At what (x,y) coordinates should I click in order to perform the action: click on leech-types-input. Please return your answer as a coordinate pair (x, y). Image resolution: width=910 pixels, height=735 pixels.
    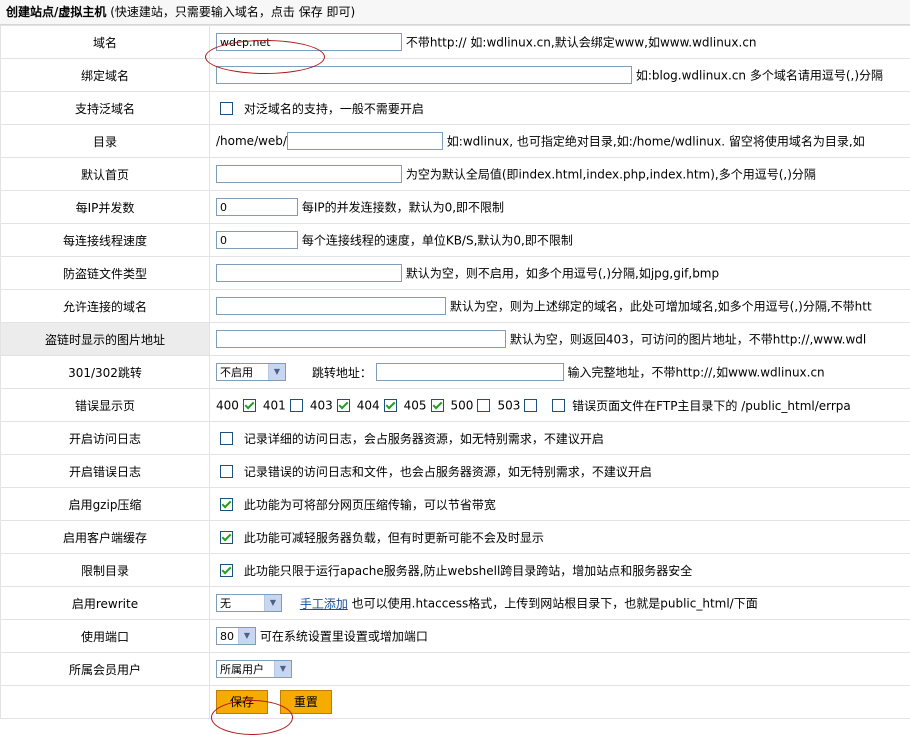
    Looking at the image, I should click on (309, 273).